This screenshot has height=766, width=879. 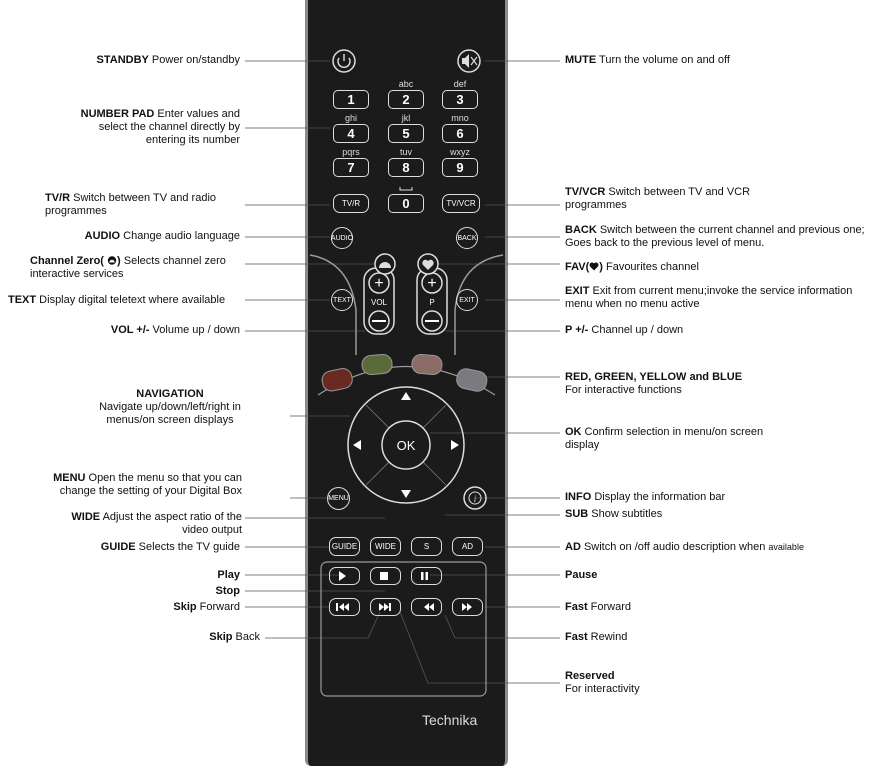 What do you see at coordinates (460, 133) in the screenshot?
I see `key-6: 6` at bounding box center [460, 133].